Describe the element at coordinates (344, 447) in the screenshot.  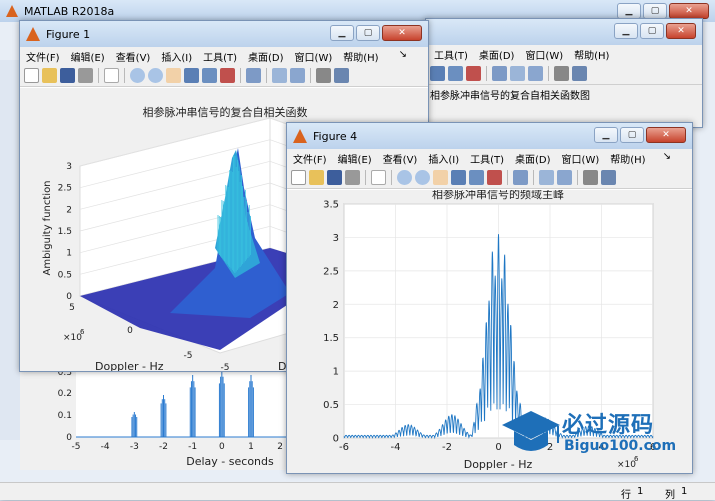
I see `x-tick-label: -6` at that location.